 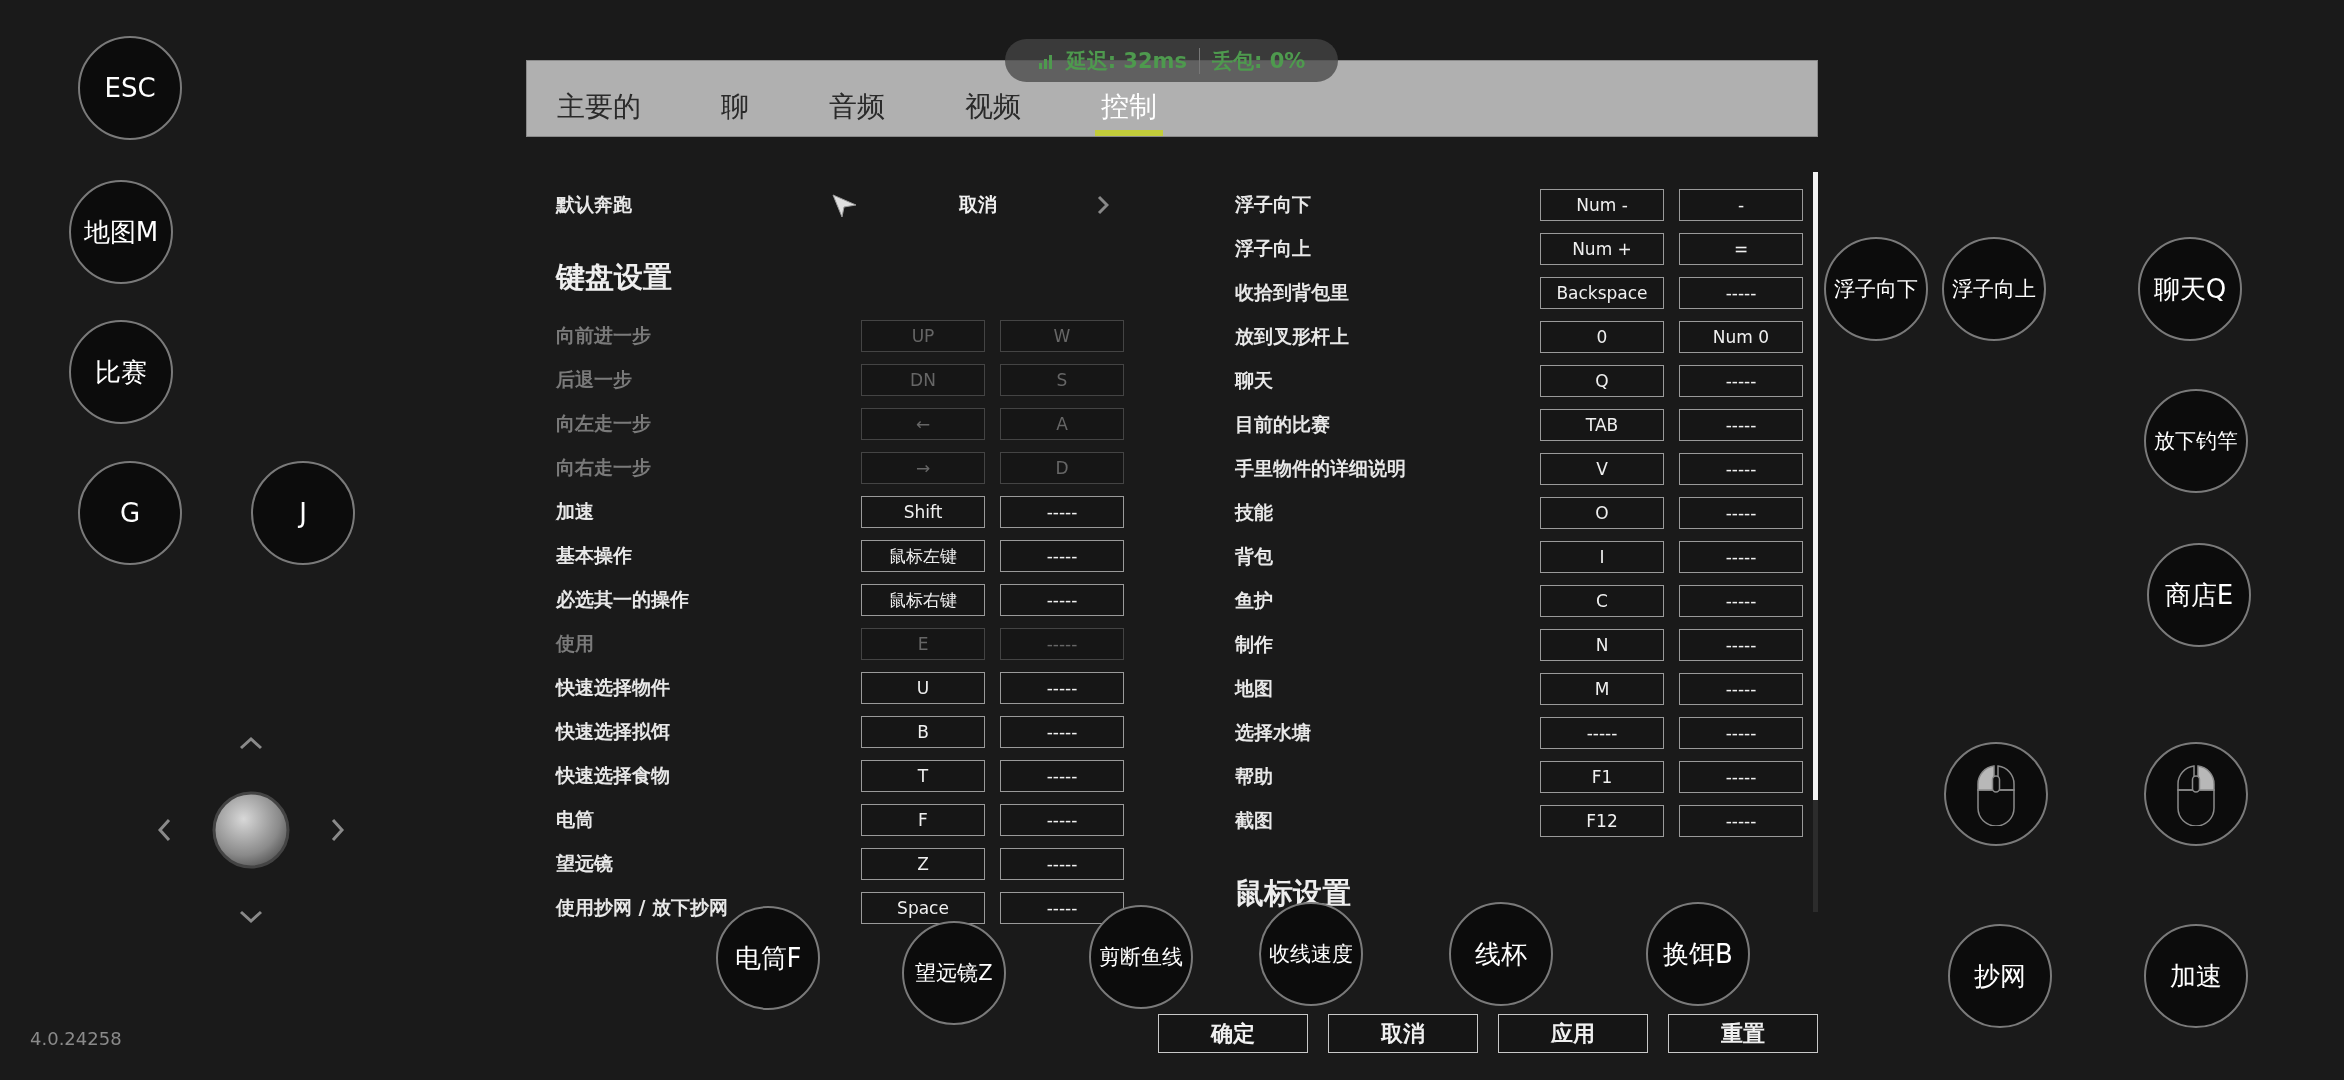 I want to click on action-label: 向前进一步, so click(x=604, y=335).